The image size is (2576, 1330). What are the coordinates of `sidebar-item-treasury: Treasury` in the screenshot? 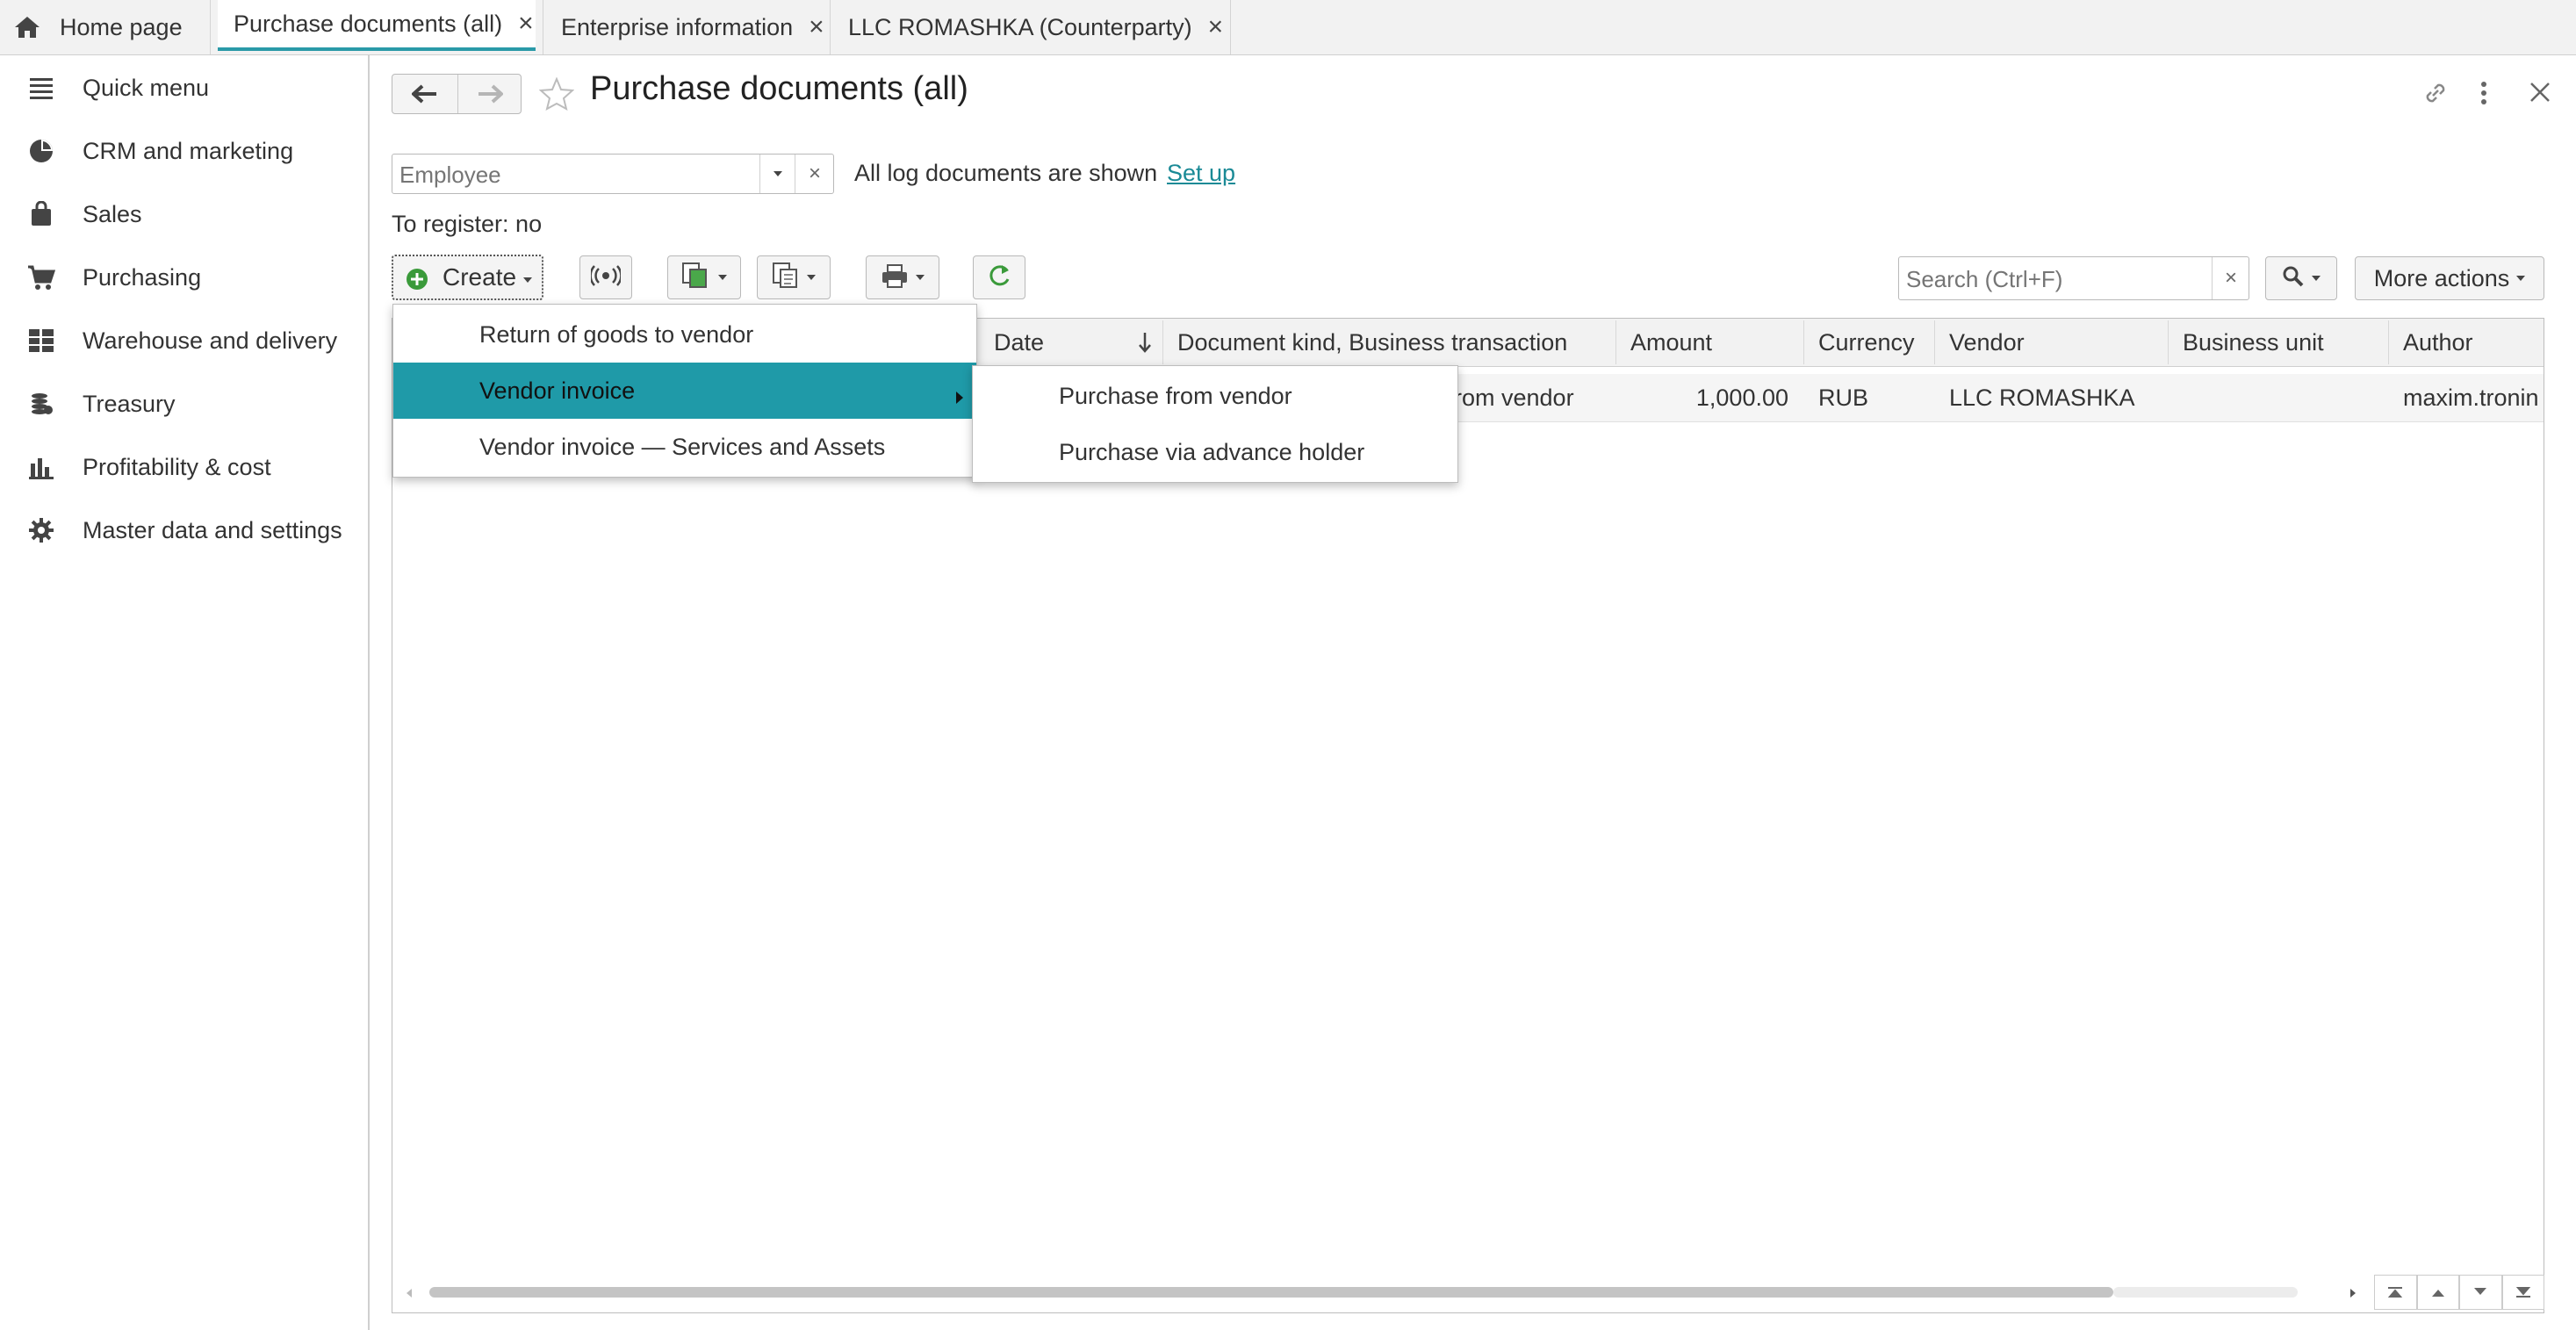 It's located at (183, 403).